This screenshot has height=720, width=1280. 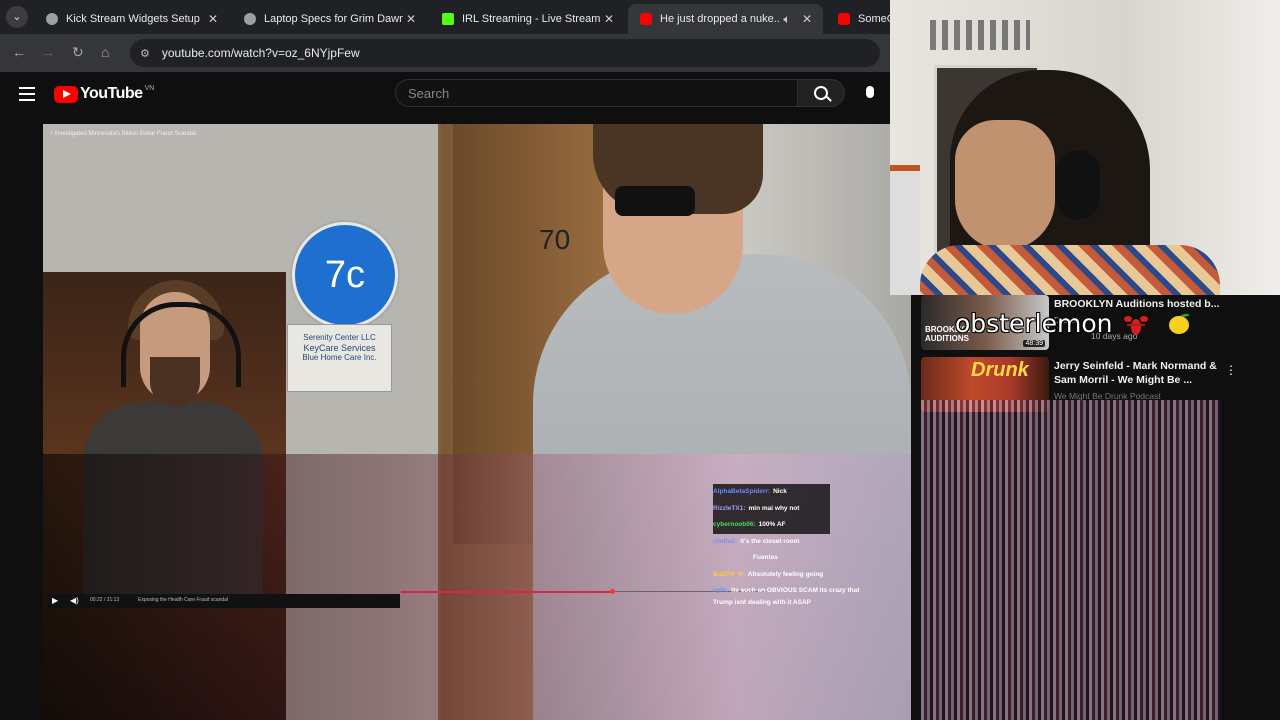 I want to click on chapter-label: Exposing the Health Care Fraud scandal, so click(x=183, y=600).